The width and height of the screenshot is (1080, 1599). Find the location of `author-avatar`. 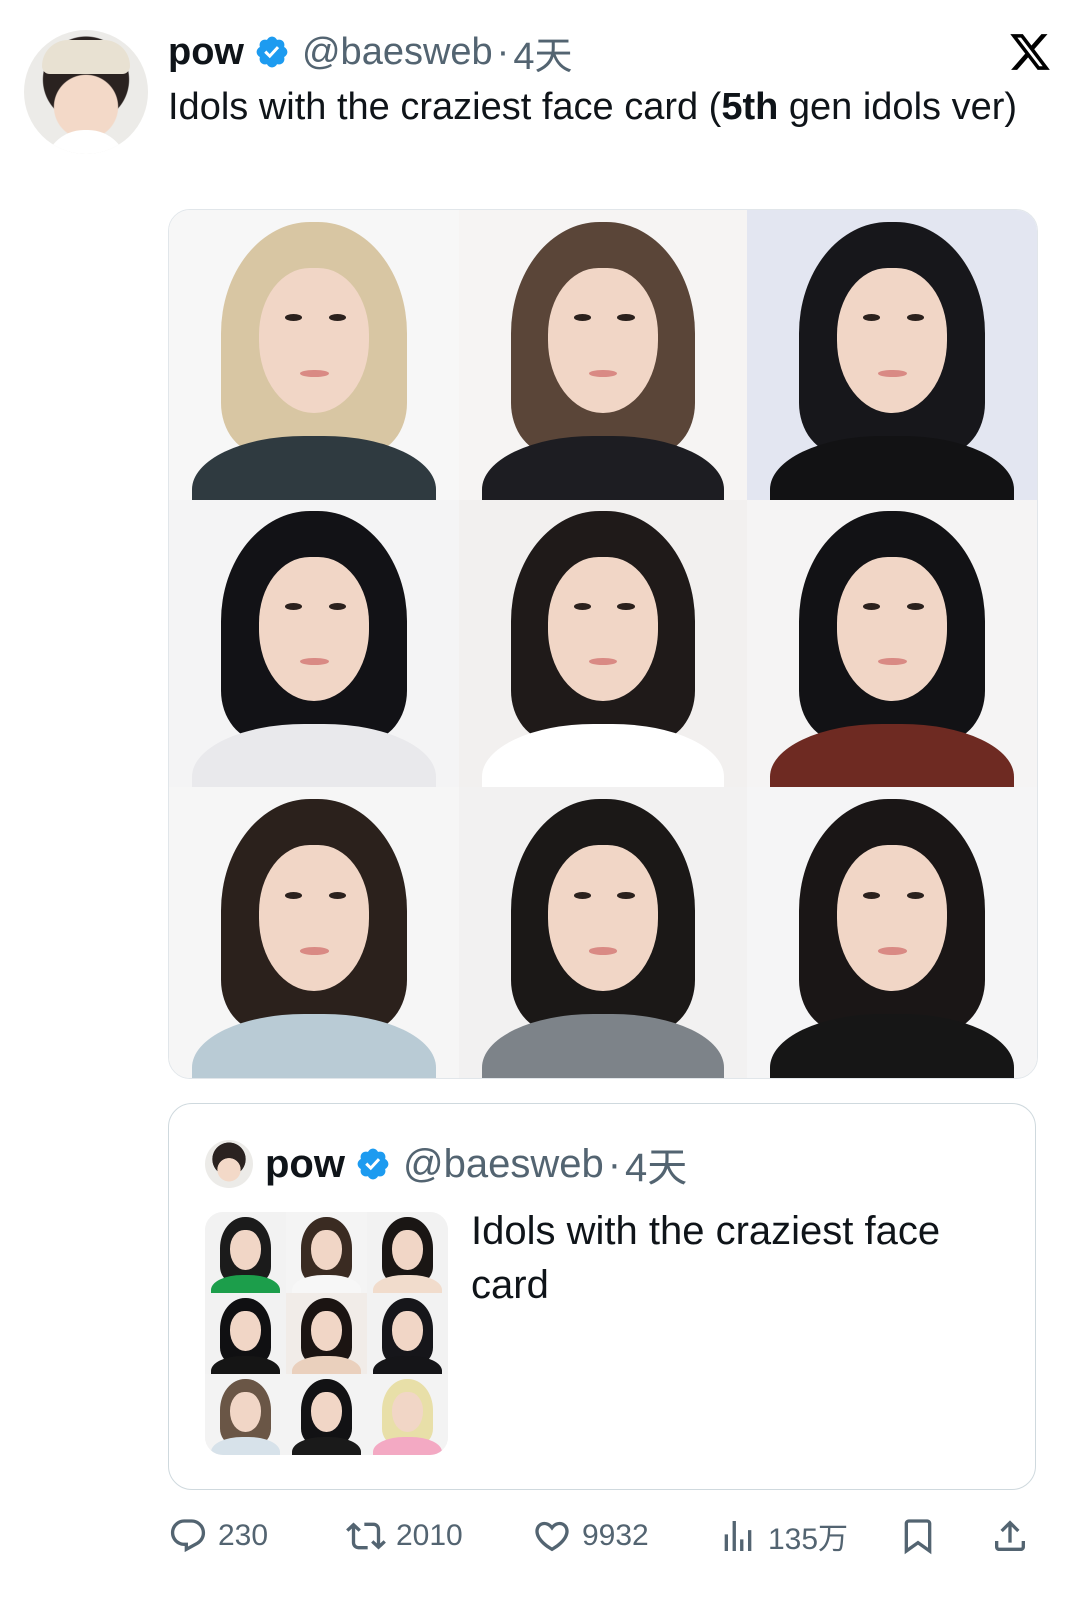

author-avatar is located at coordinates (86, 92).